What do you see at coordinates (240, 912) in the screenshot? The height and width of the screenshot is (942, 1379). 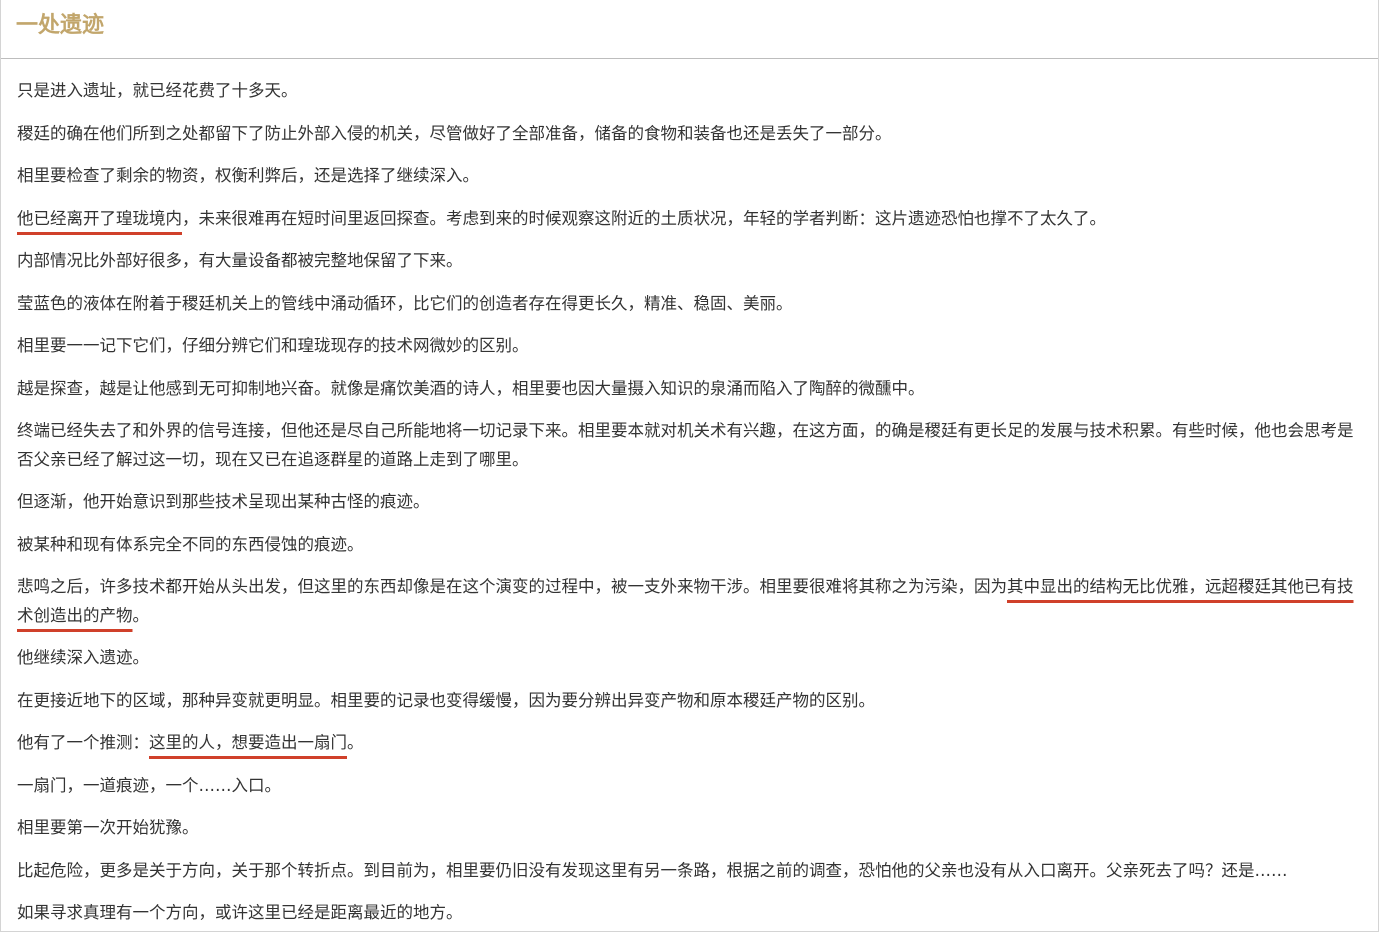 I see `paragraph-text: 如果寻求真理有一个方向，或许这里已经是距离最近的地方。` at bounding box center [240, 912].